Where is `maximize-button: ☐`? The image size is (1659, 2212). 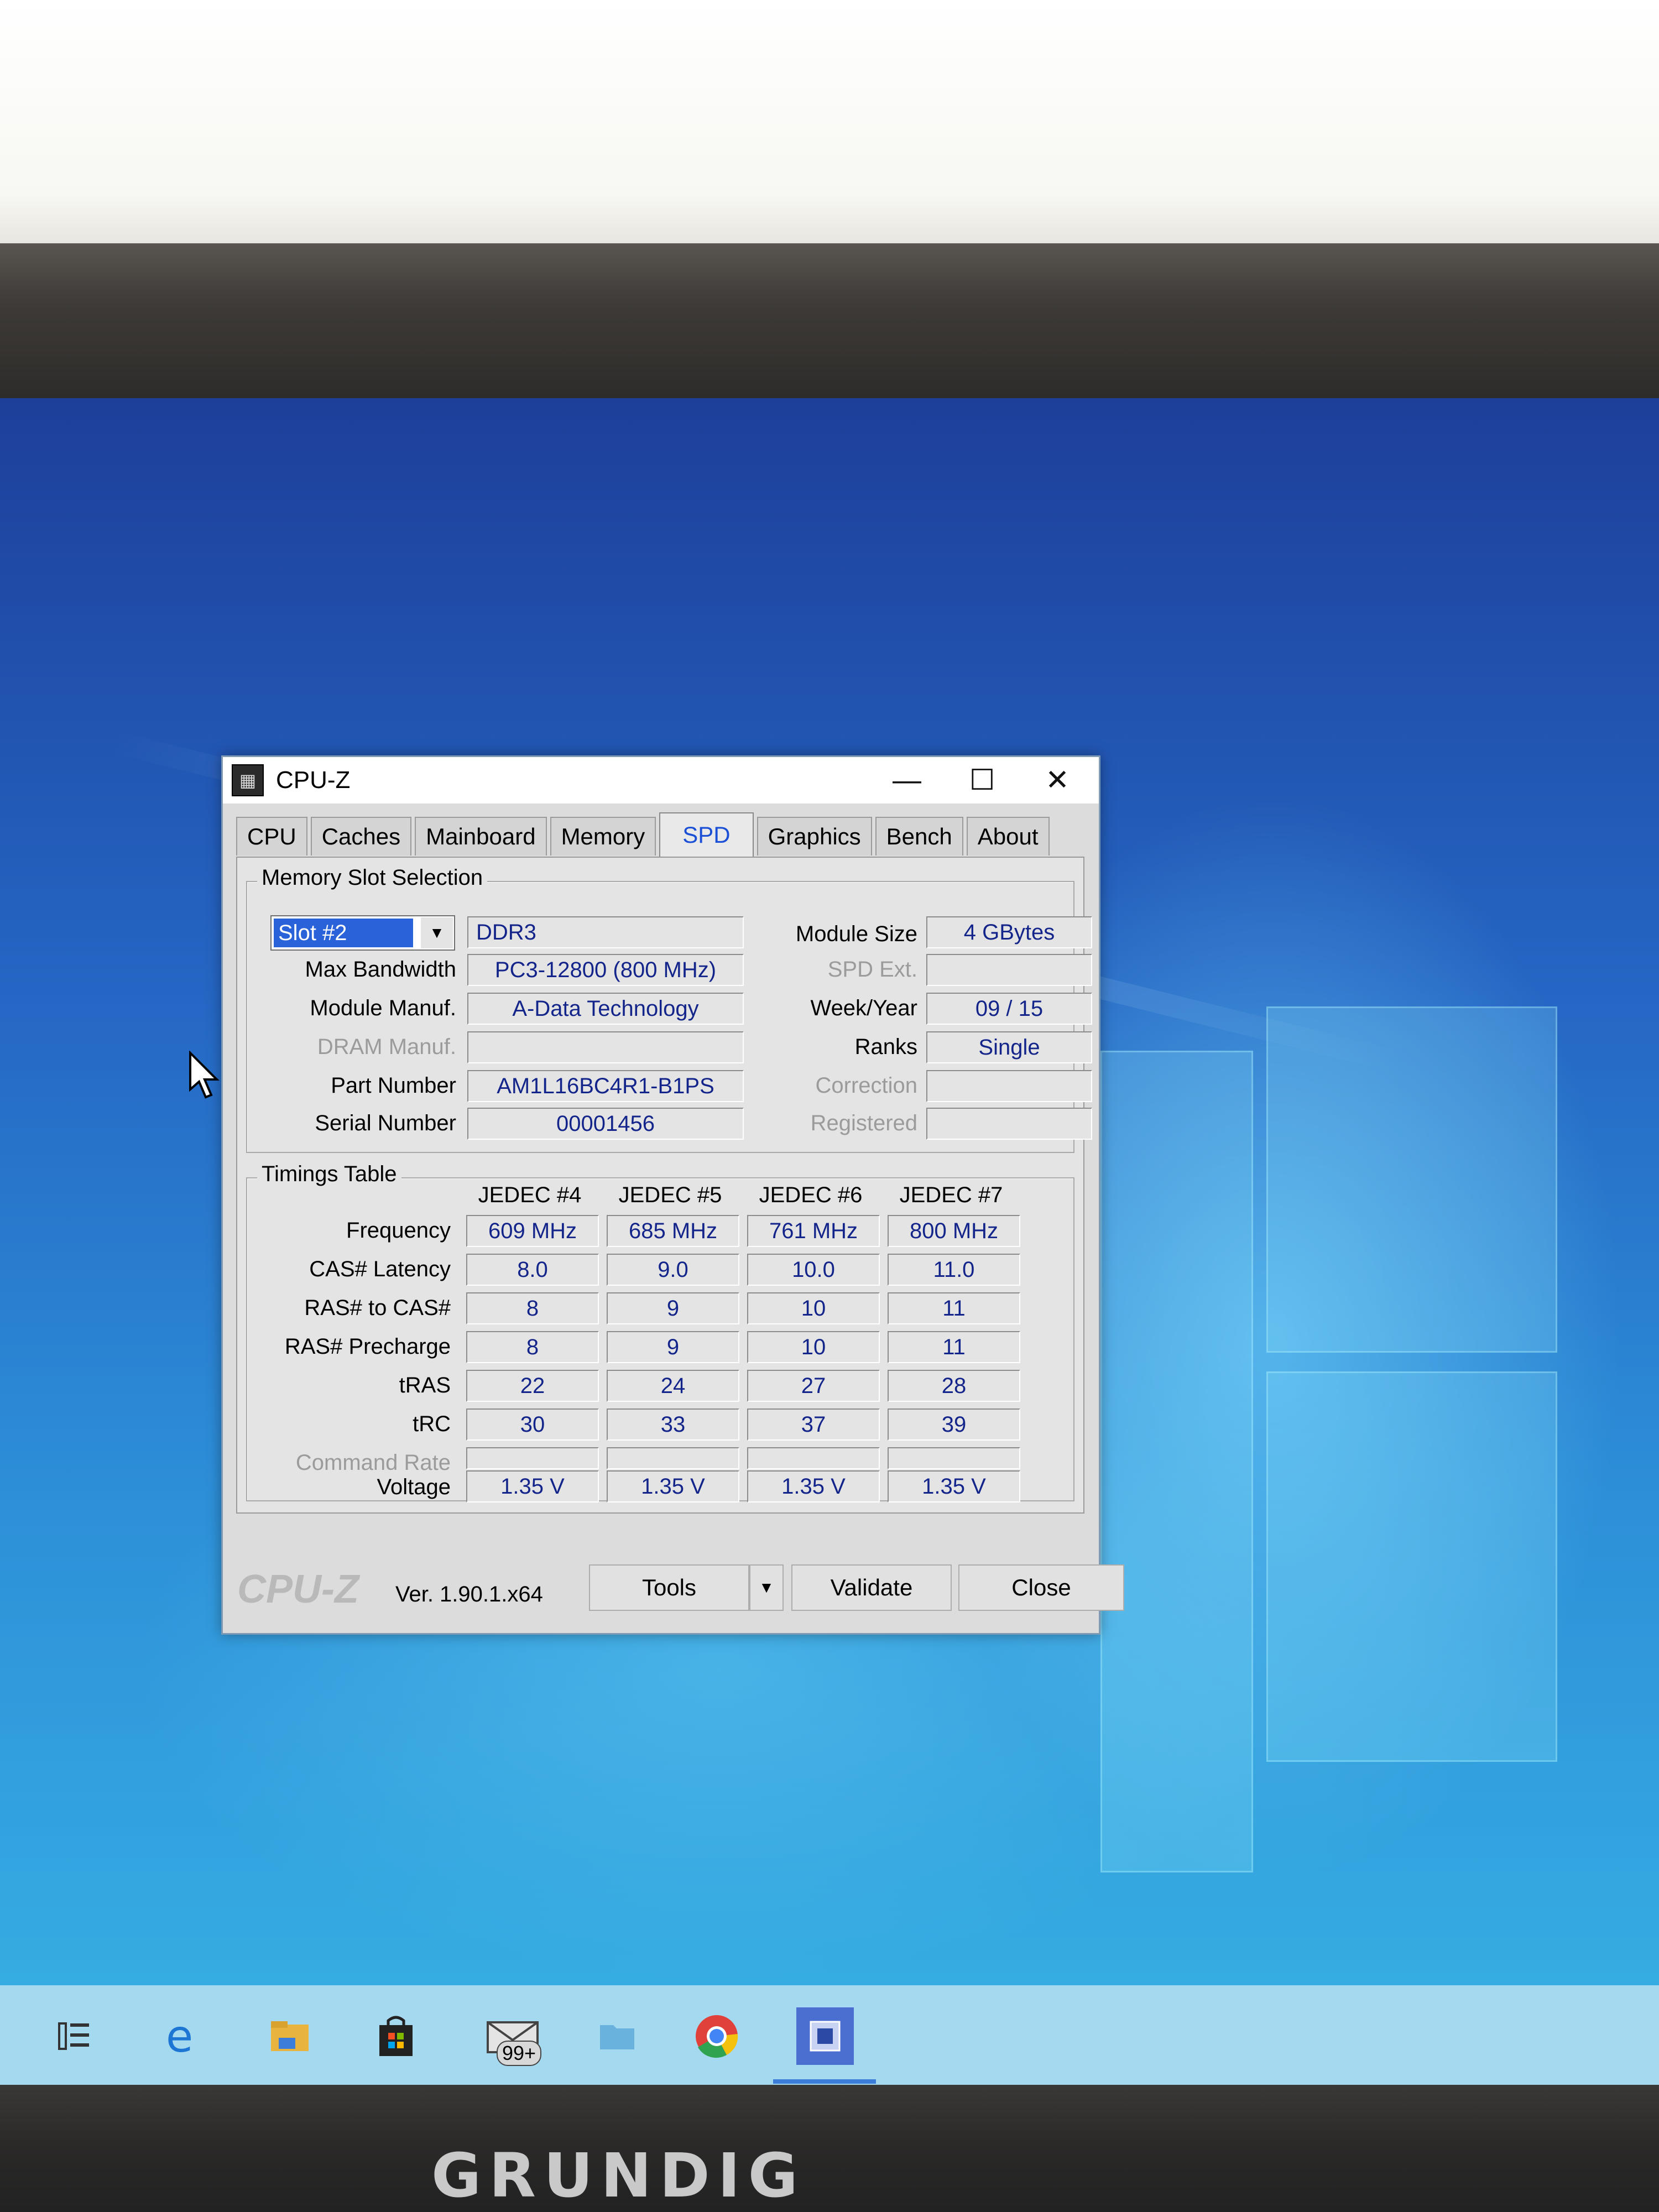
maximize-button: ☐ is located at coordinates (983, 780).